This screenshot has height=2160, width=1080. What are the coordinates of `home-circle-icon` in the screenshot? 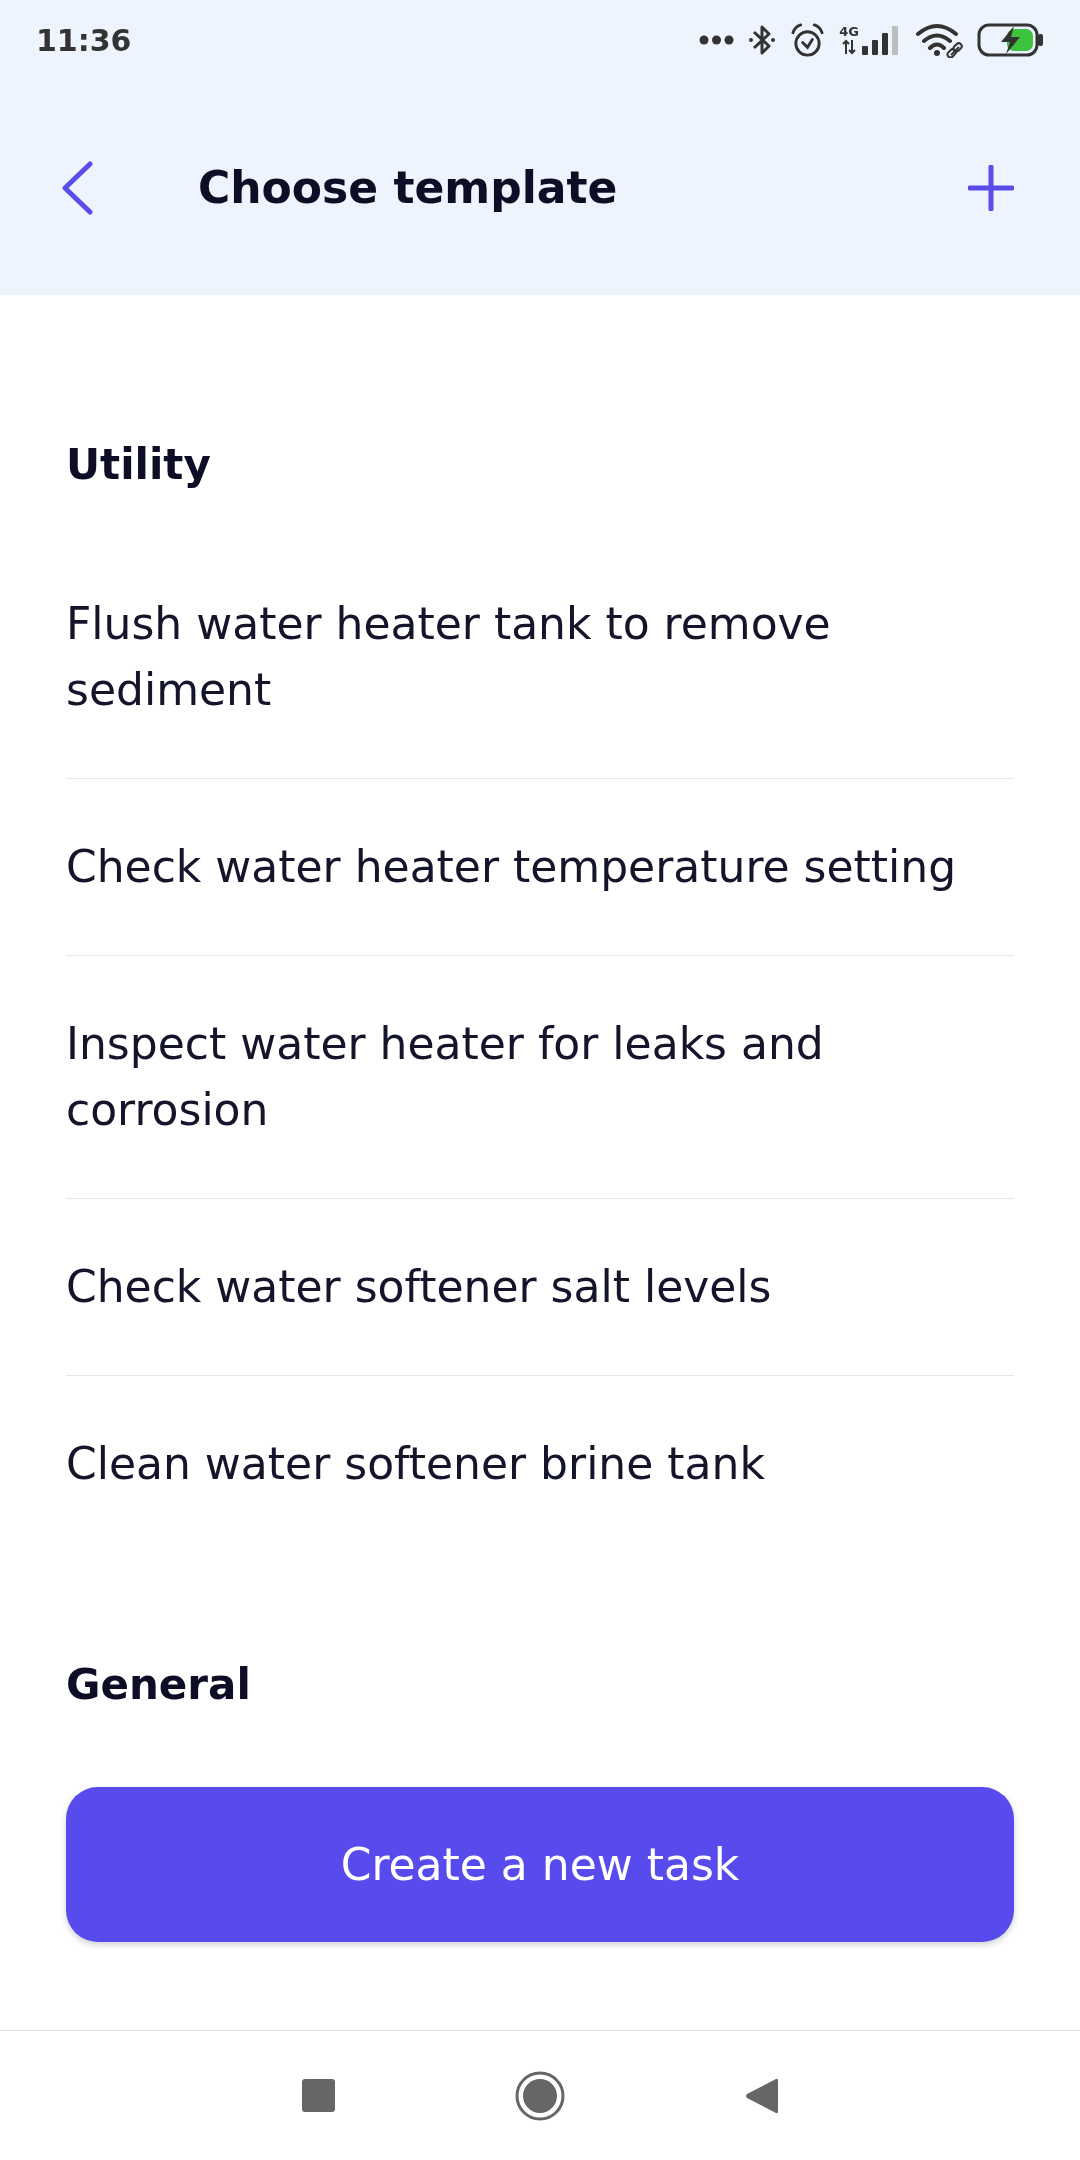 It's located at (540, 2095).